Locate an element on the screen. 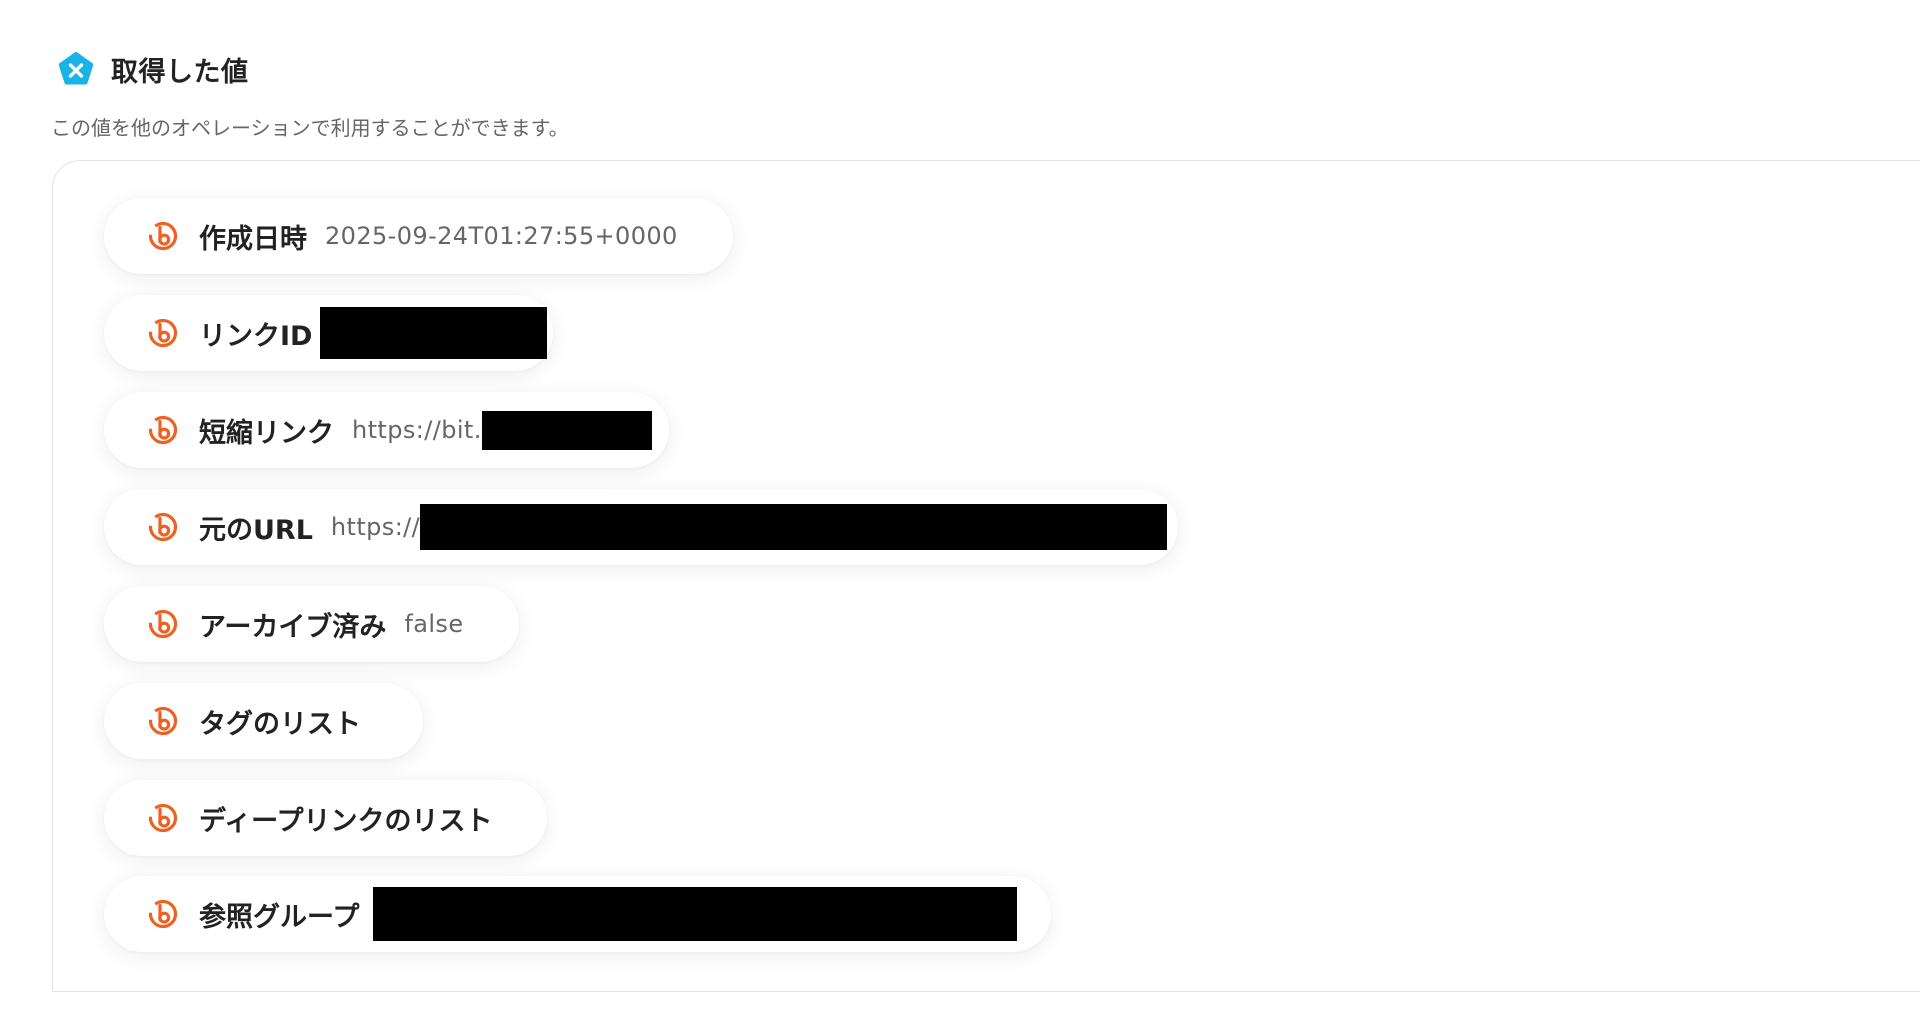 Image resolution: width=1920 pixels, height=1010 pixels. section-header: 取得した値 is located at coordinates (152, 69).